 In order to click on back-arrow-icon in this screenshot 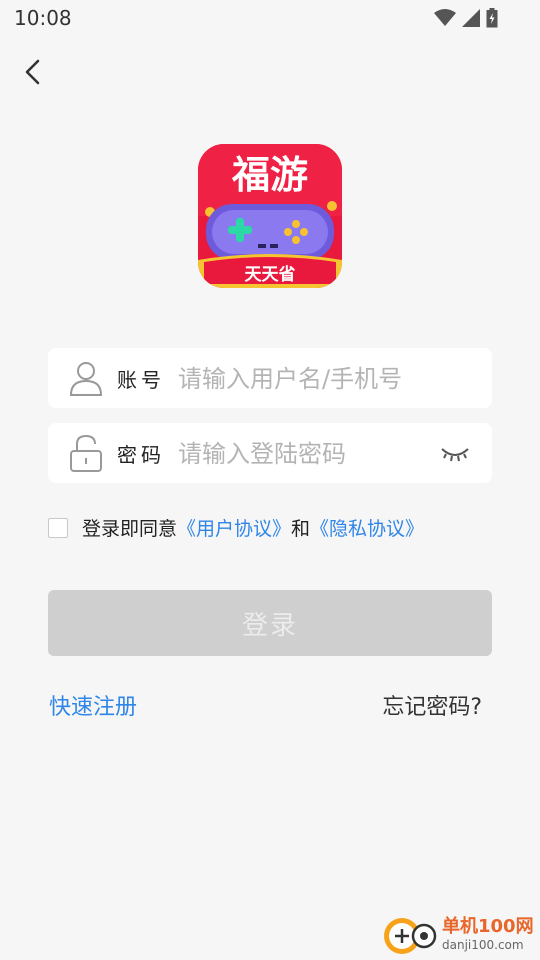, I will do `click(34, 72)`.